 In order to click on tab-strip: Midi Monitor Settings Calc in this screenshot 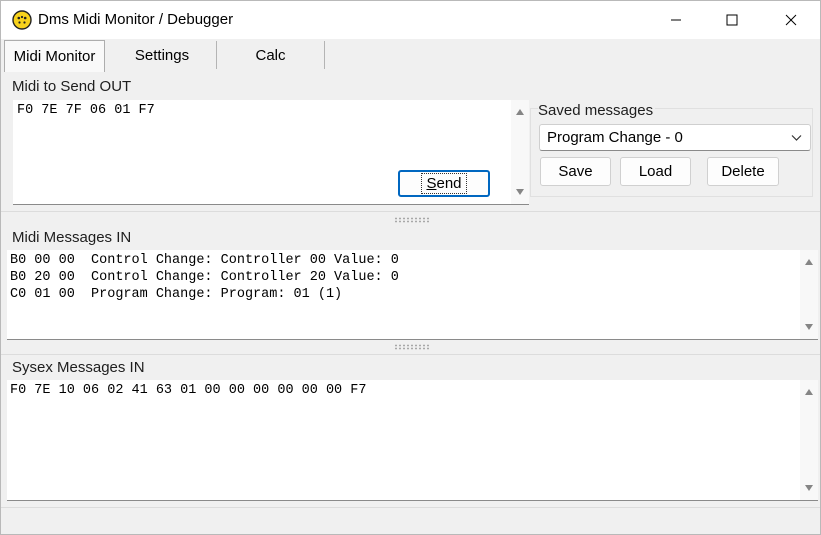, I will do `click(410, 55)`.